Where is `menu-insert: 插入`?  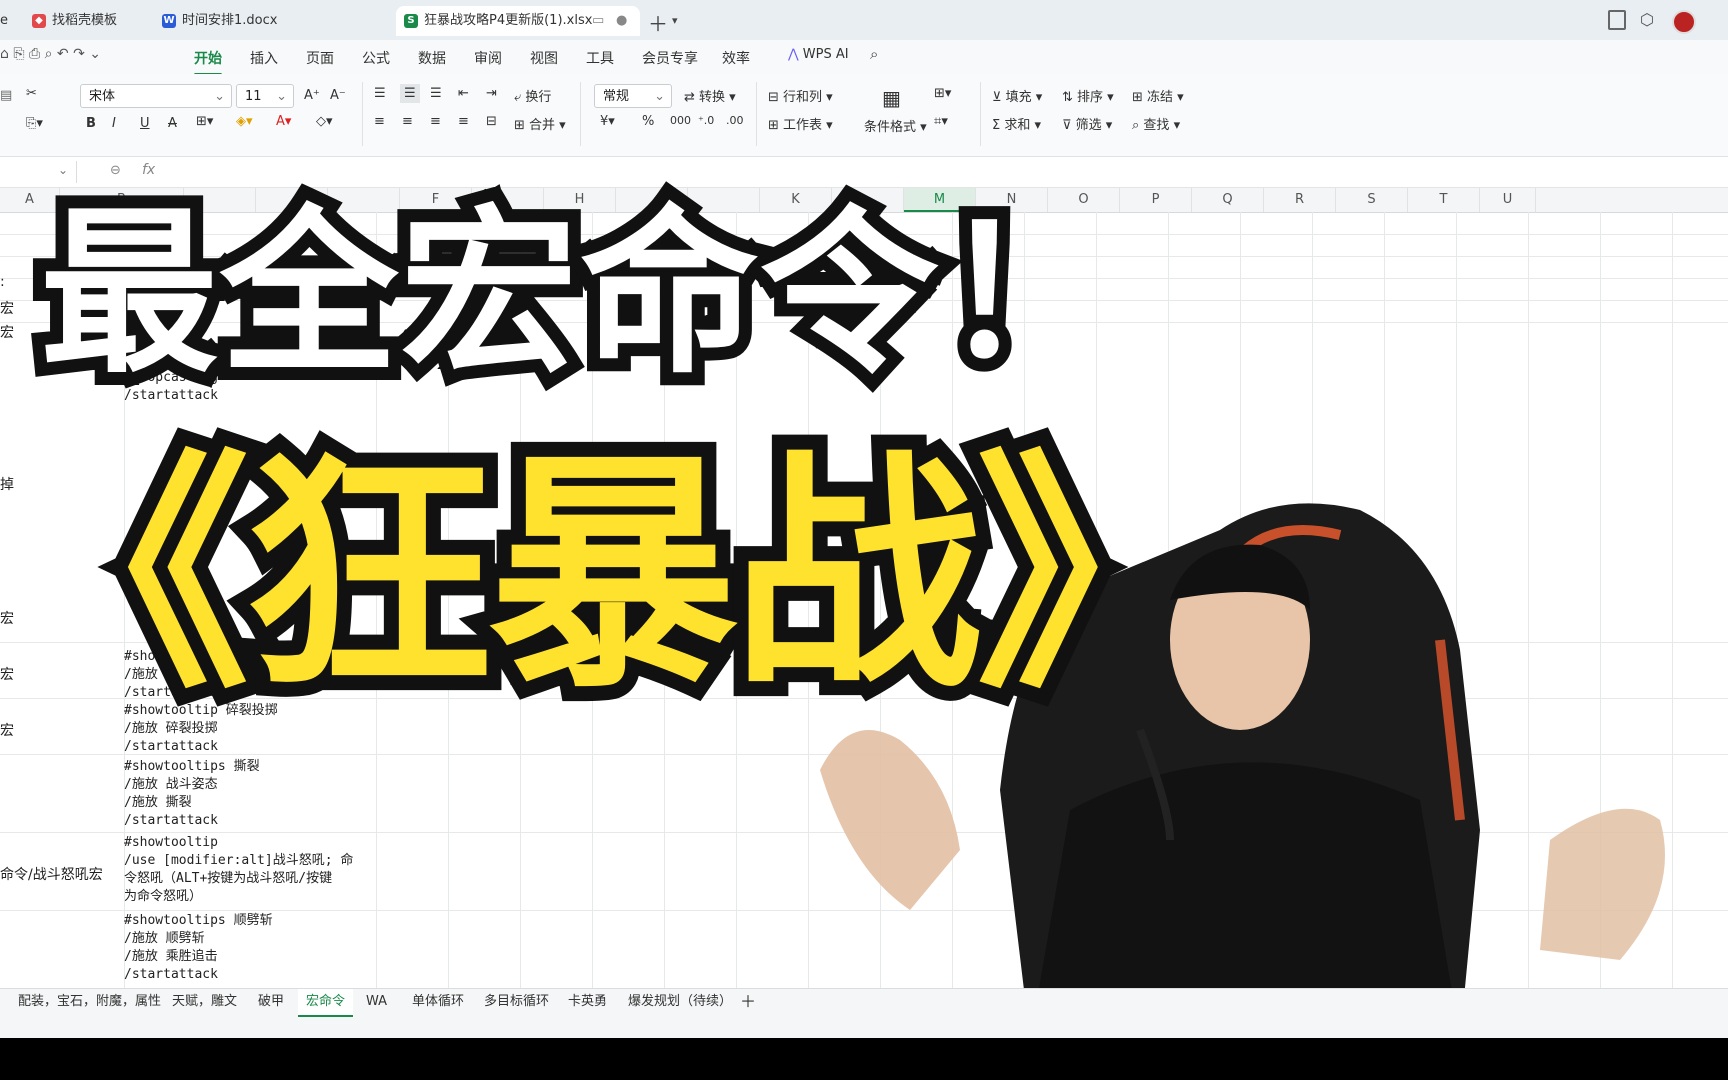 menu-insert: 插入 is located at coordinates (264, 58).